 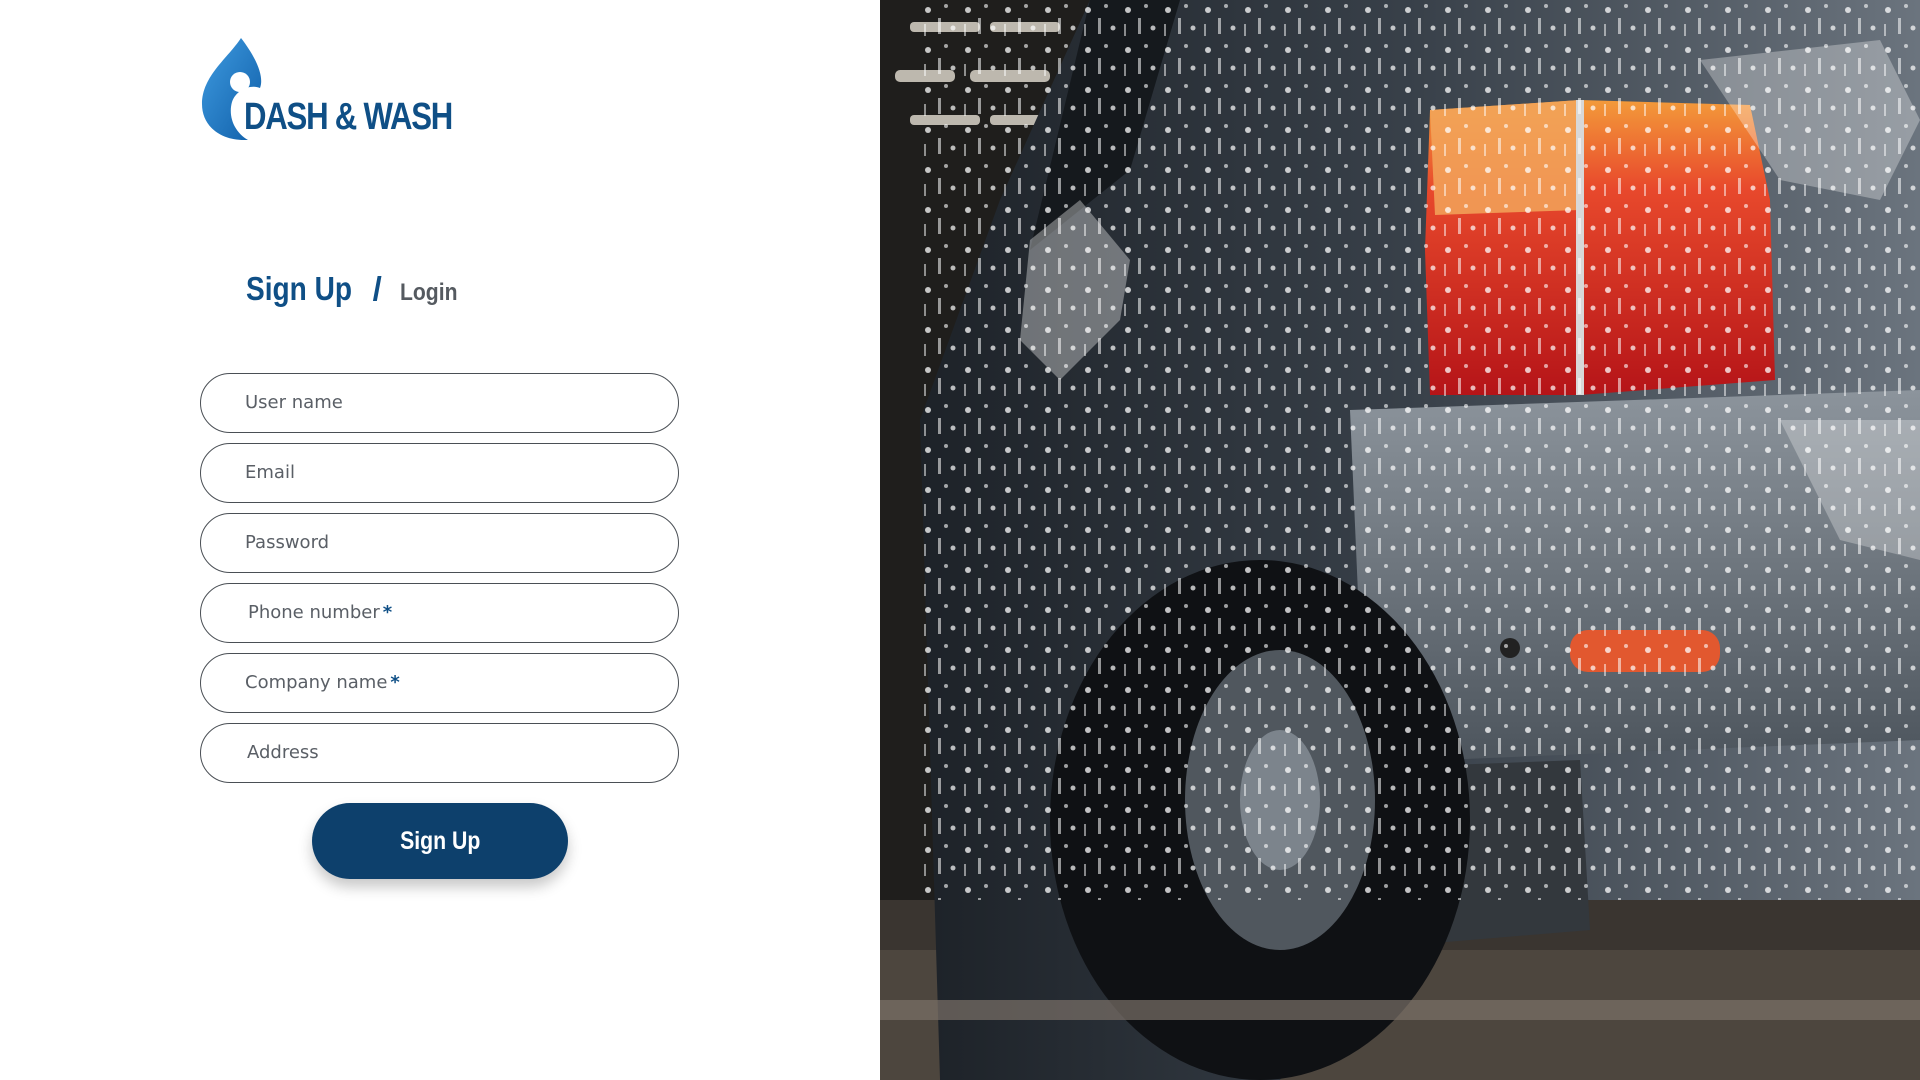 What do you see at coordinates (333, 91) in the screenshot?
I see `brand-logo: DASH & WASH` at bounding box center [333, 91].